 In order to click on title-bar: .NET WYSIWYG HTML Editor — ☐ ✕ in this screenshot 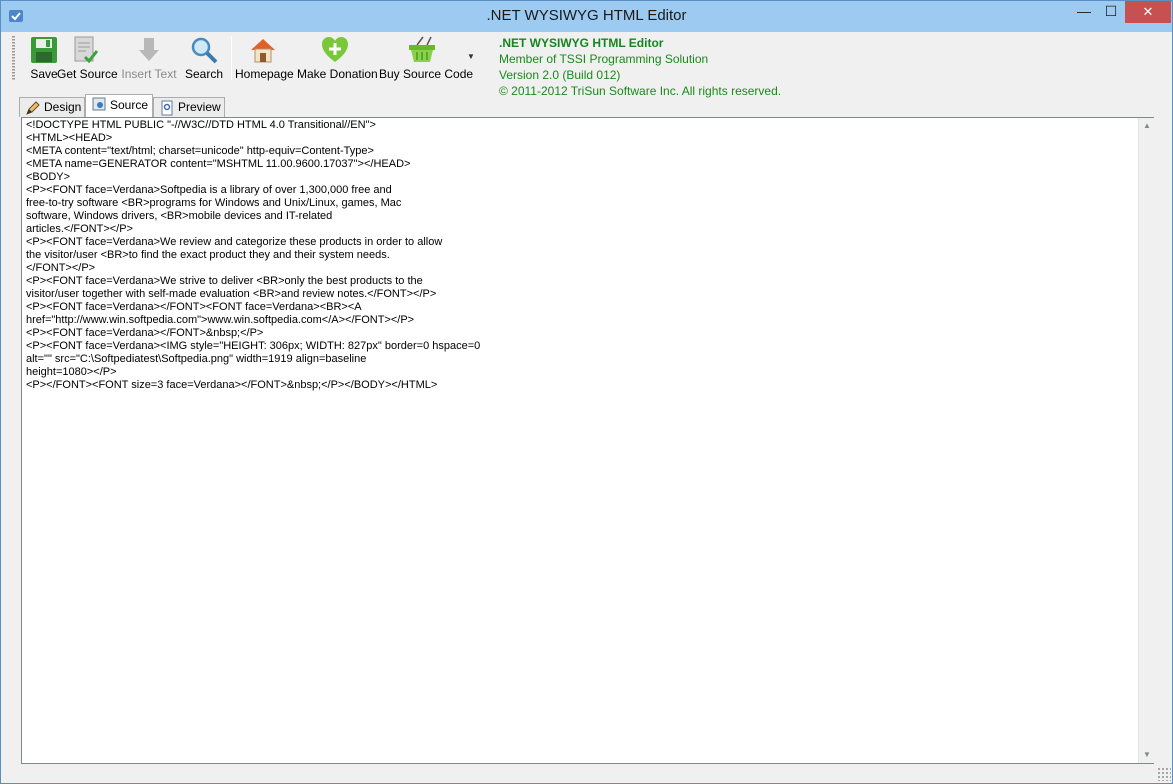, I will do `click(586, 16)`.